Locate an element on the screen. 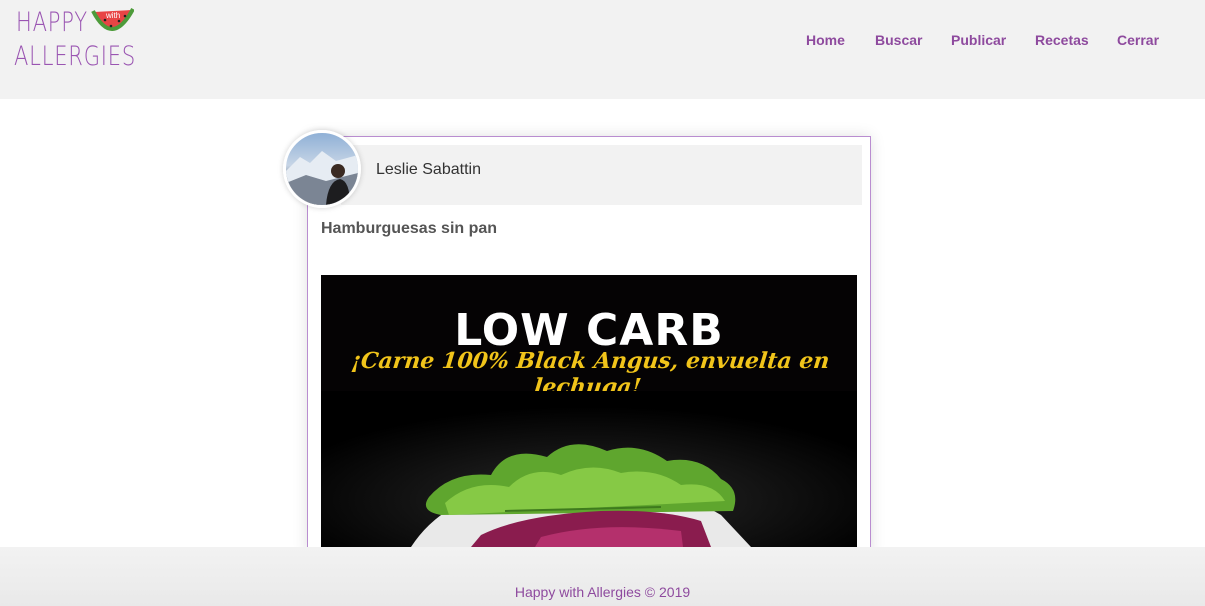 The height and width of the screenshot is (606, 1205). nav-buscar: Buscar is located at coordinates (898, 40).